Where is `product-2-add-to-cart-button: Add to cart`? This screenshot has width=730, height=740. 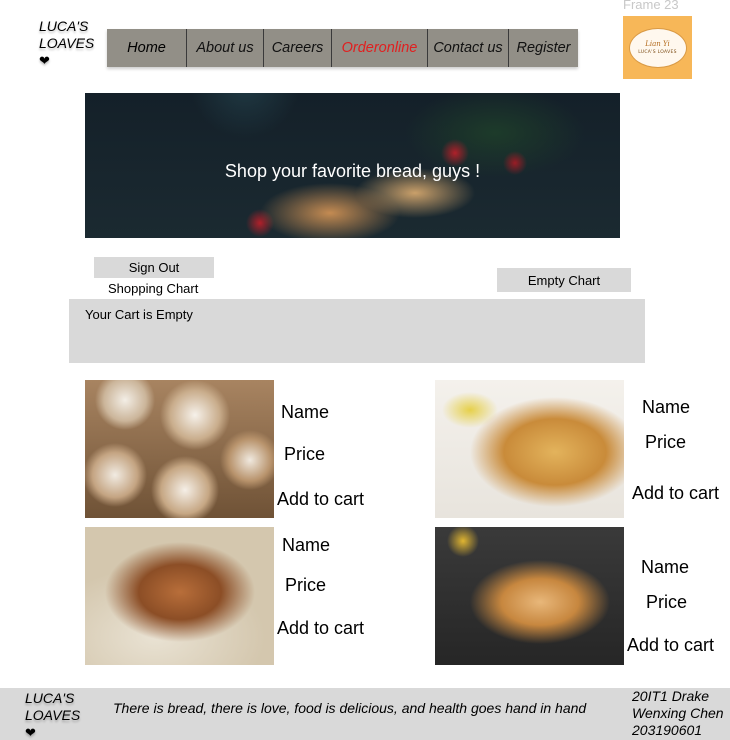 product-2-add-to-cart-button: Add to cart is located at coordinates (675, 493).